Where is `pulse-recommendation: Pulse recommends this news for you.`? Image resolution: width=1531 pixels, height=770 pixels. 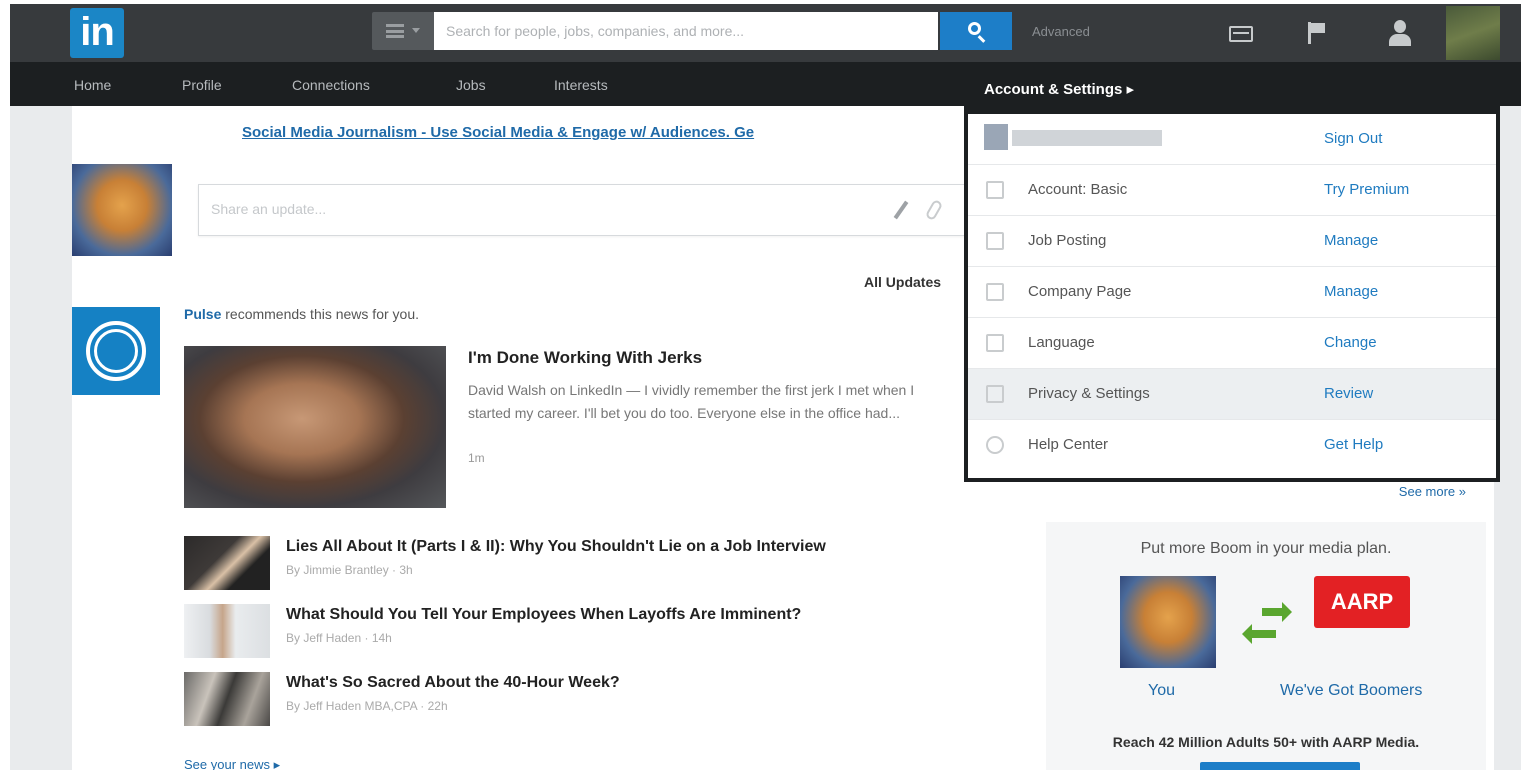
pulse-recommendation: Pulse recommends this news for you. is located at coordinates (301, 314).